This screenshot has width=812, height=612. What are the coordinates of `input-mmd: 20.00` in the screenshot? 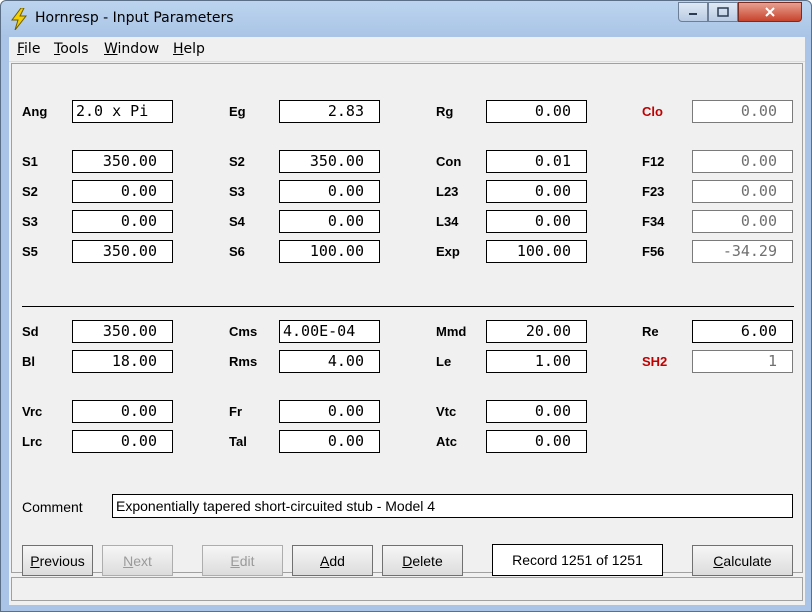 It's located at (536, 331).